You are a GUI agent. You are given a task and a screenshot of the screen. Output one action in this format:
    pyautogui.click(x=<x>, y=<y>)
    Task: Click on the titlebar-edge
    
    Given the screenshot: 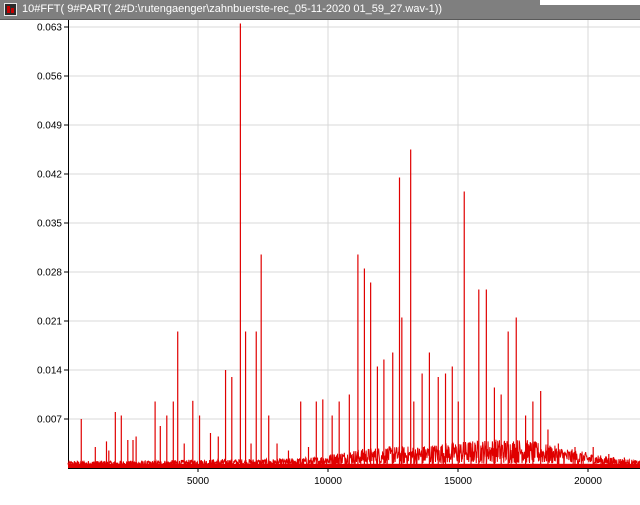 What is the action you would take?
    pyautogui.click(x=590, y=2)
    